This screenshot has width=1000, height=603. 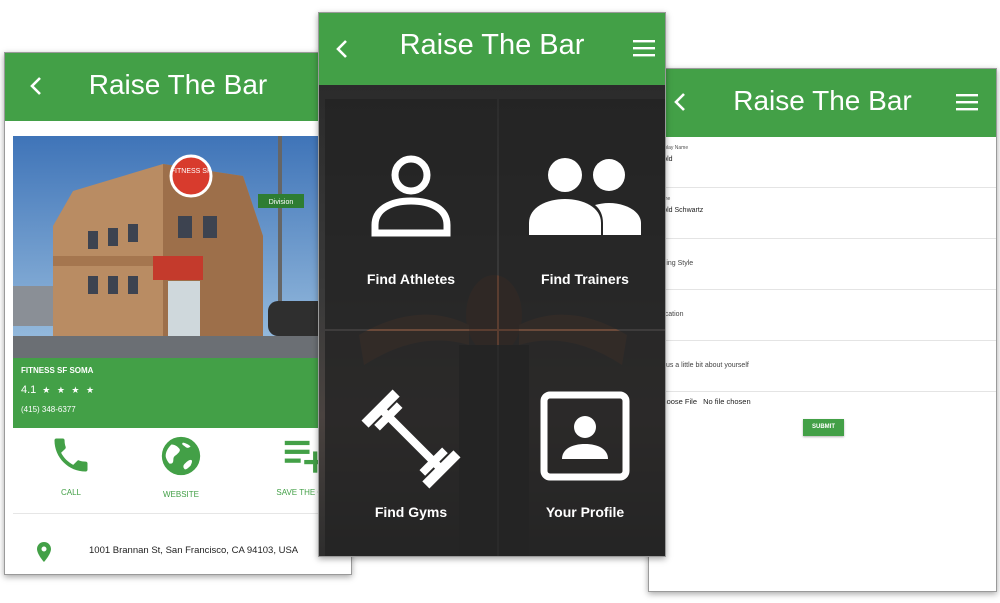 I want to click on call-button: CALL, so click(x=71, y=465).